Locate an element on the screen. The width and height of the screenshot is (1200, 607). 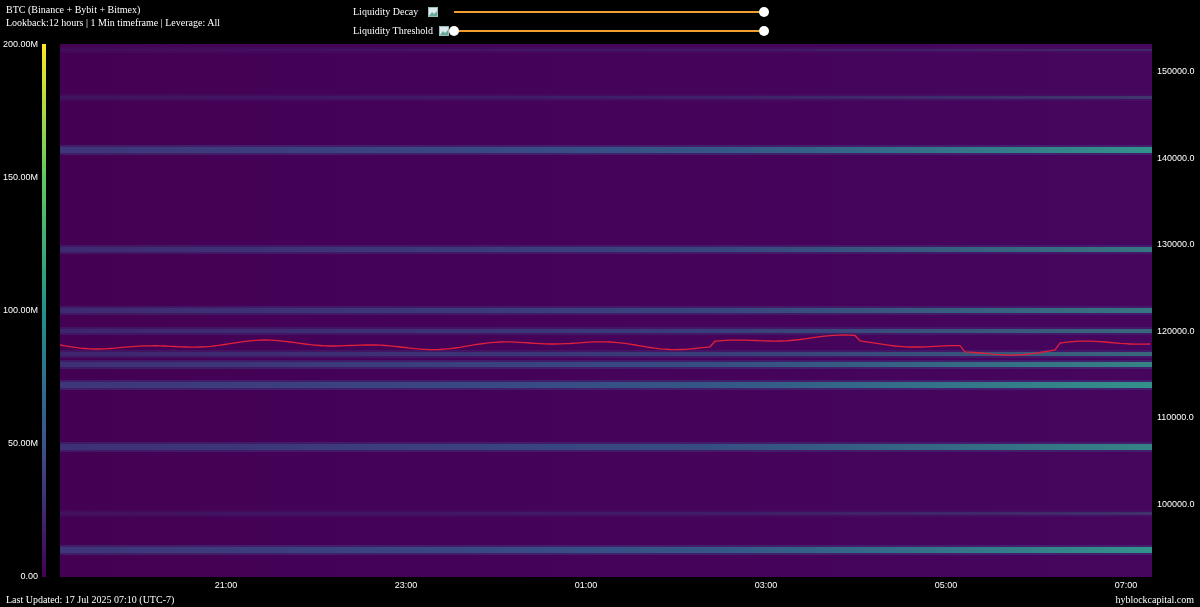
colorbar-tick-label: 150.00M is located at coordinates (20, 177).